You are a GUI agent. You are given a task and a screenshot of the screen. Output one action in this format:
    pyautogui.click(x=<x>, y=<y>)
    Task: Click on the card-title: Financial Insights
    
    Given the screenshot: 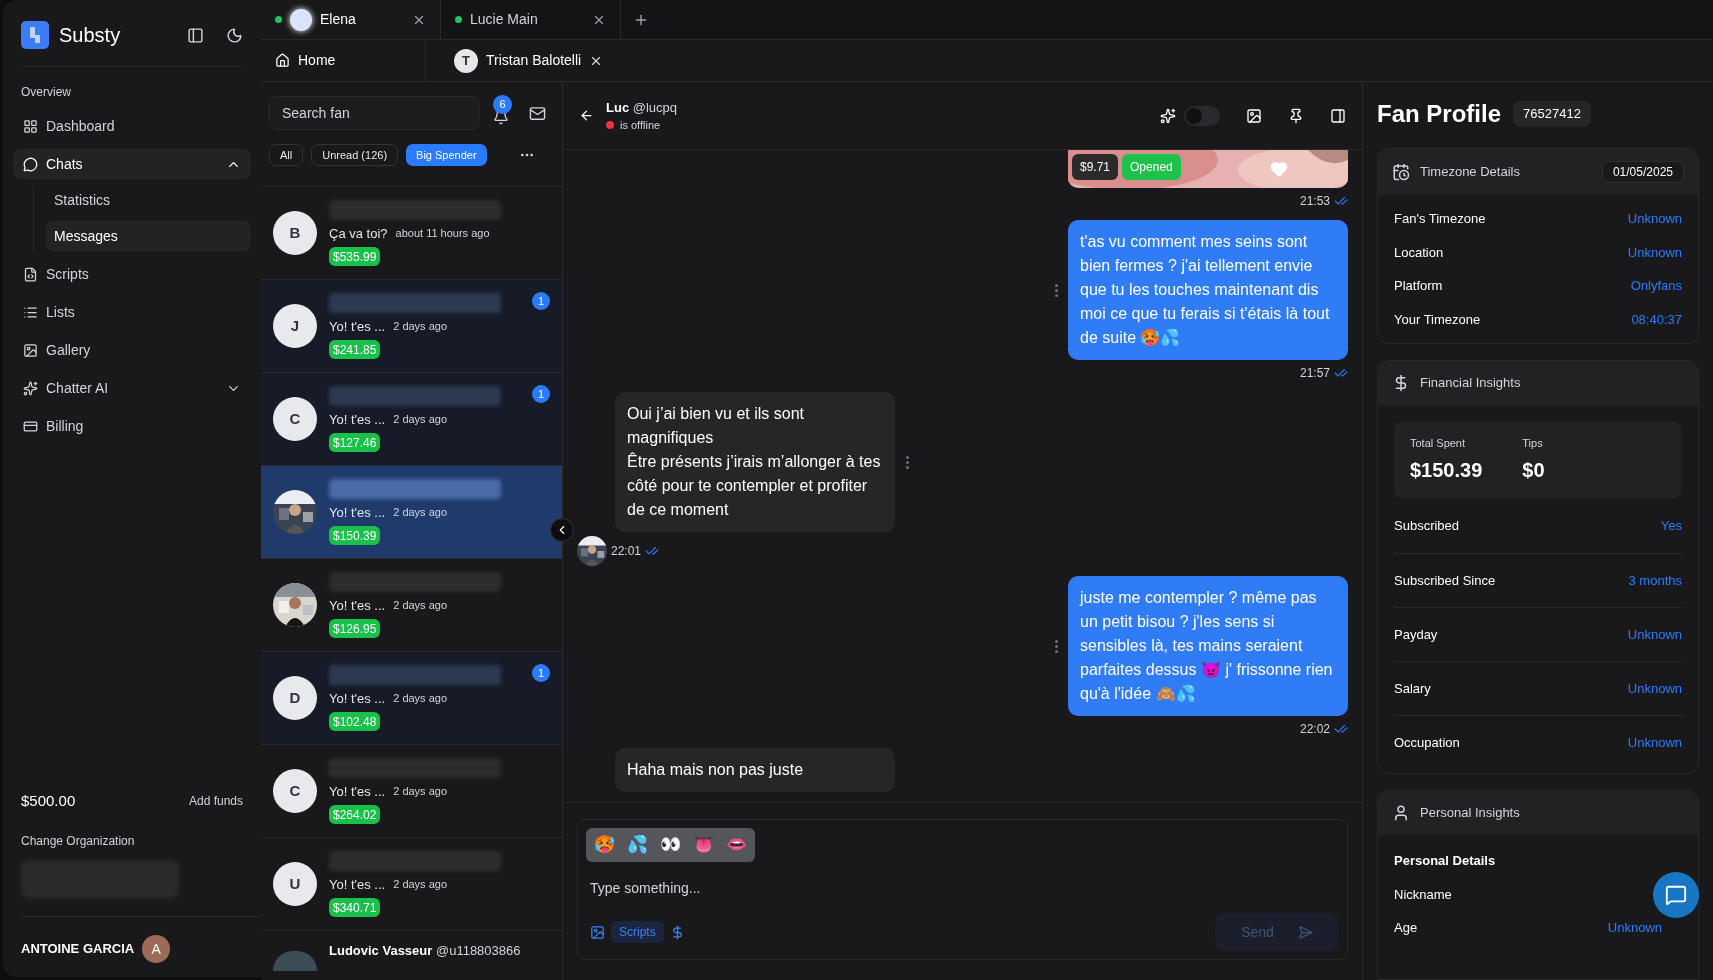 What is the action you would take?
    pyautogui.click(x=1470, y=383)
    